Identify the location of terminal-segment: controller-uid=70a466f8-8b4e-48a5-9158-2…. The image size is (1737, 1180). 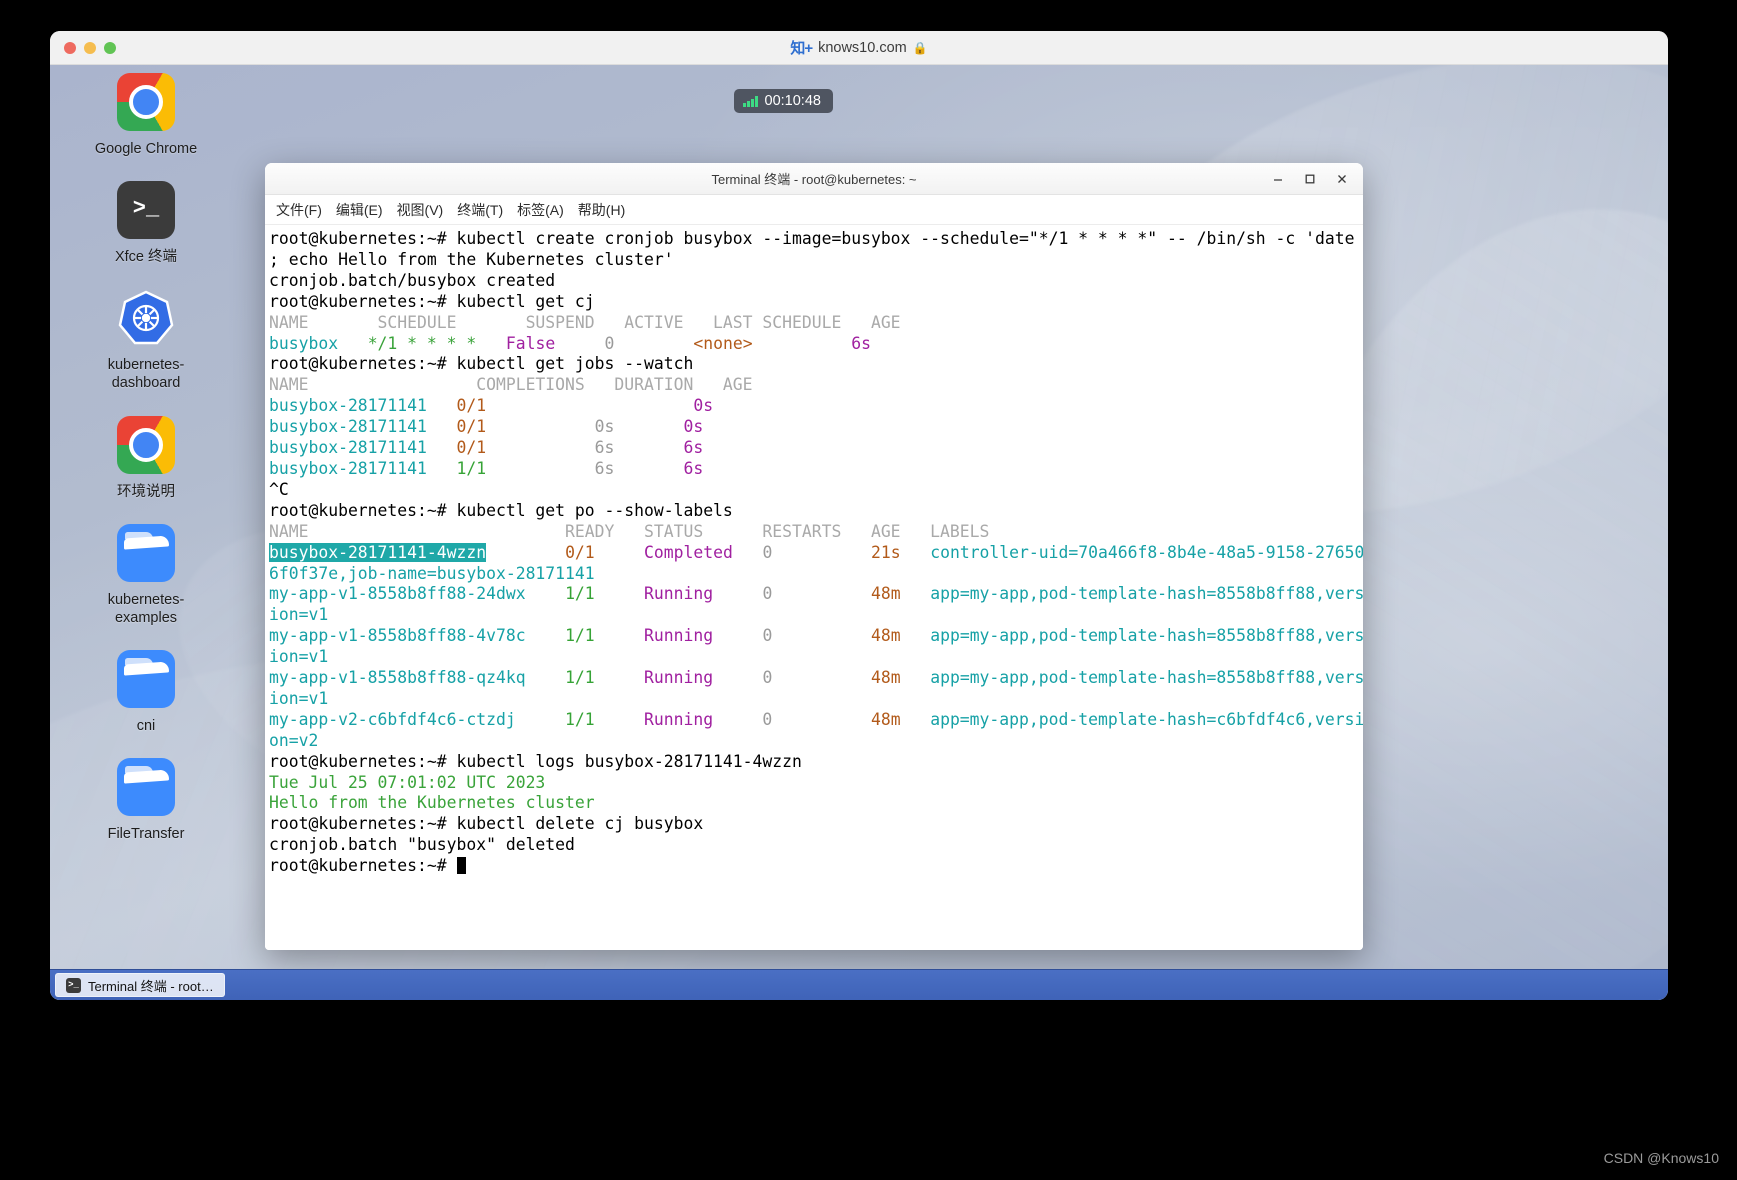
(1146, 552).